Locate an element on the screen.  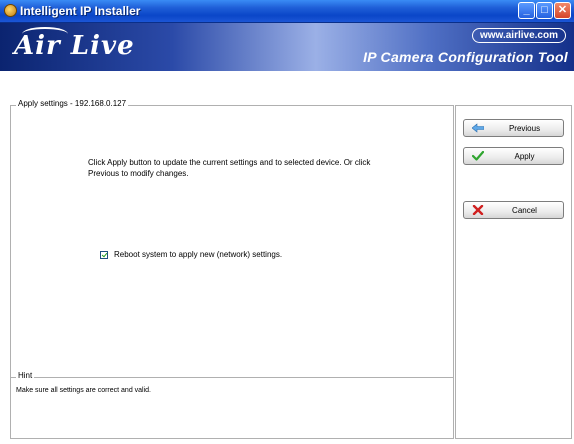
cancel-button: Cancel is located at coordinates (513, 210).